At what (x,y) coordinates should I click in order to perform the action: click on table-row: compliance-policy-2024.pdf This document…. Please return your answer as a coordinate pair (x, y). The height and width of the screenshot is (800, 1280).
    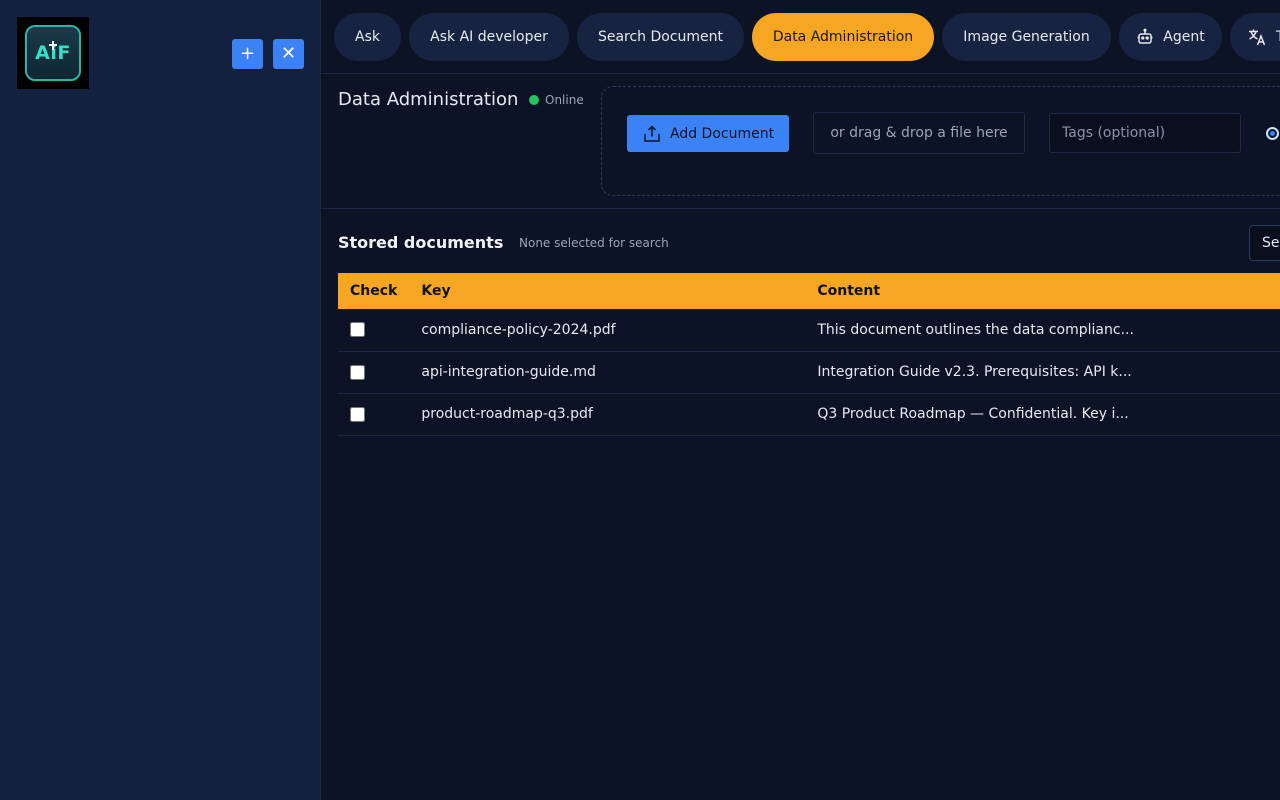
    Looking at the image, I should click on (809, 330).